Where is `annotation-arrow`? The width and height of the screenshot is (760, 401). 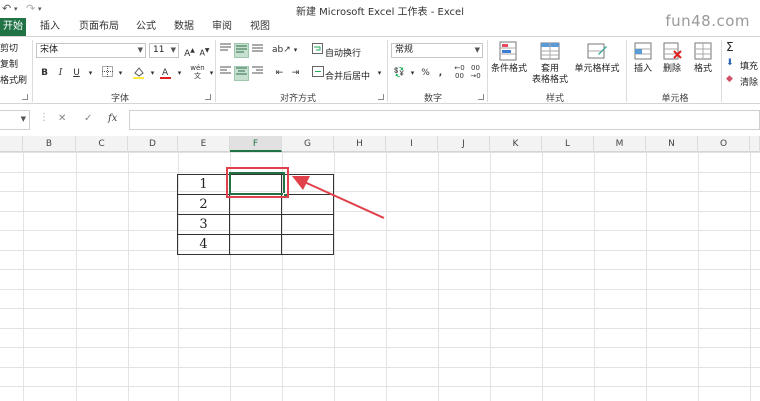 annotation-arrow is located at coordinates (338, 197).